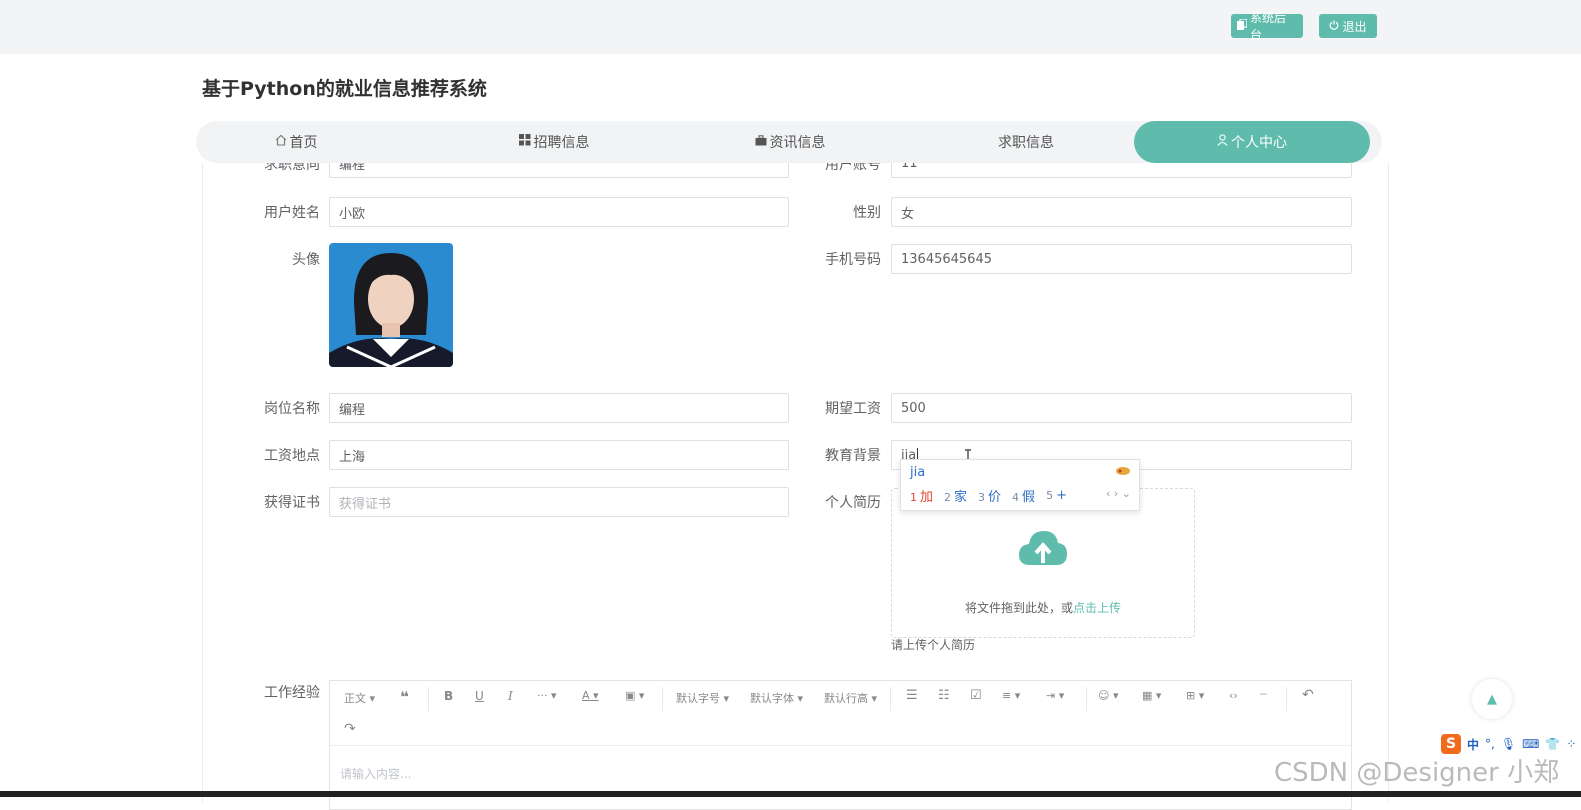  What do you see at coordinates (547, 695) in the screenshot?
I see `more-style-icon: ··· ▾` at bounding box center [547, 695].